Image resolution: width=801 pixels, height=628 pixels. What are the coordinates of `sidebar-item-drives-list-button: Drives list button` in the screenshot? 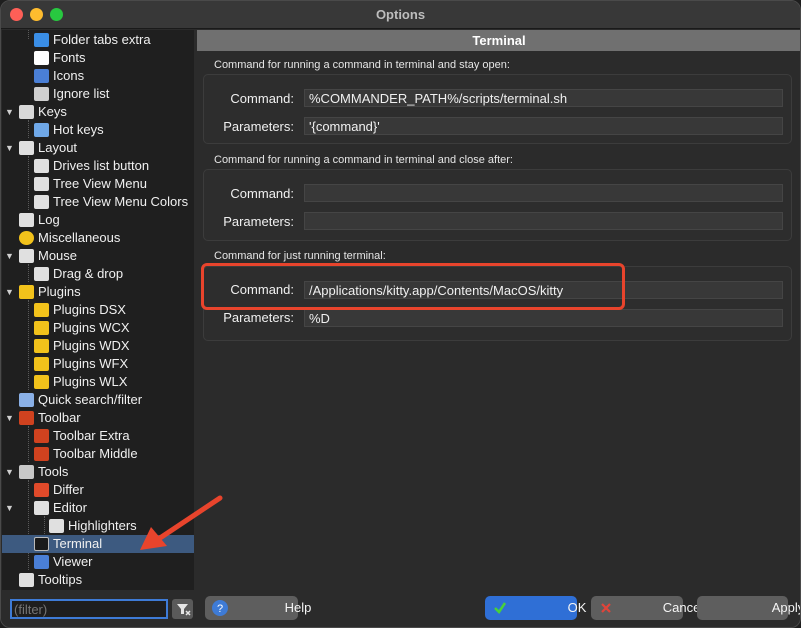 It's located at (98, 166).